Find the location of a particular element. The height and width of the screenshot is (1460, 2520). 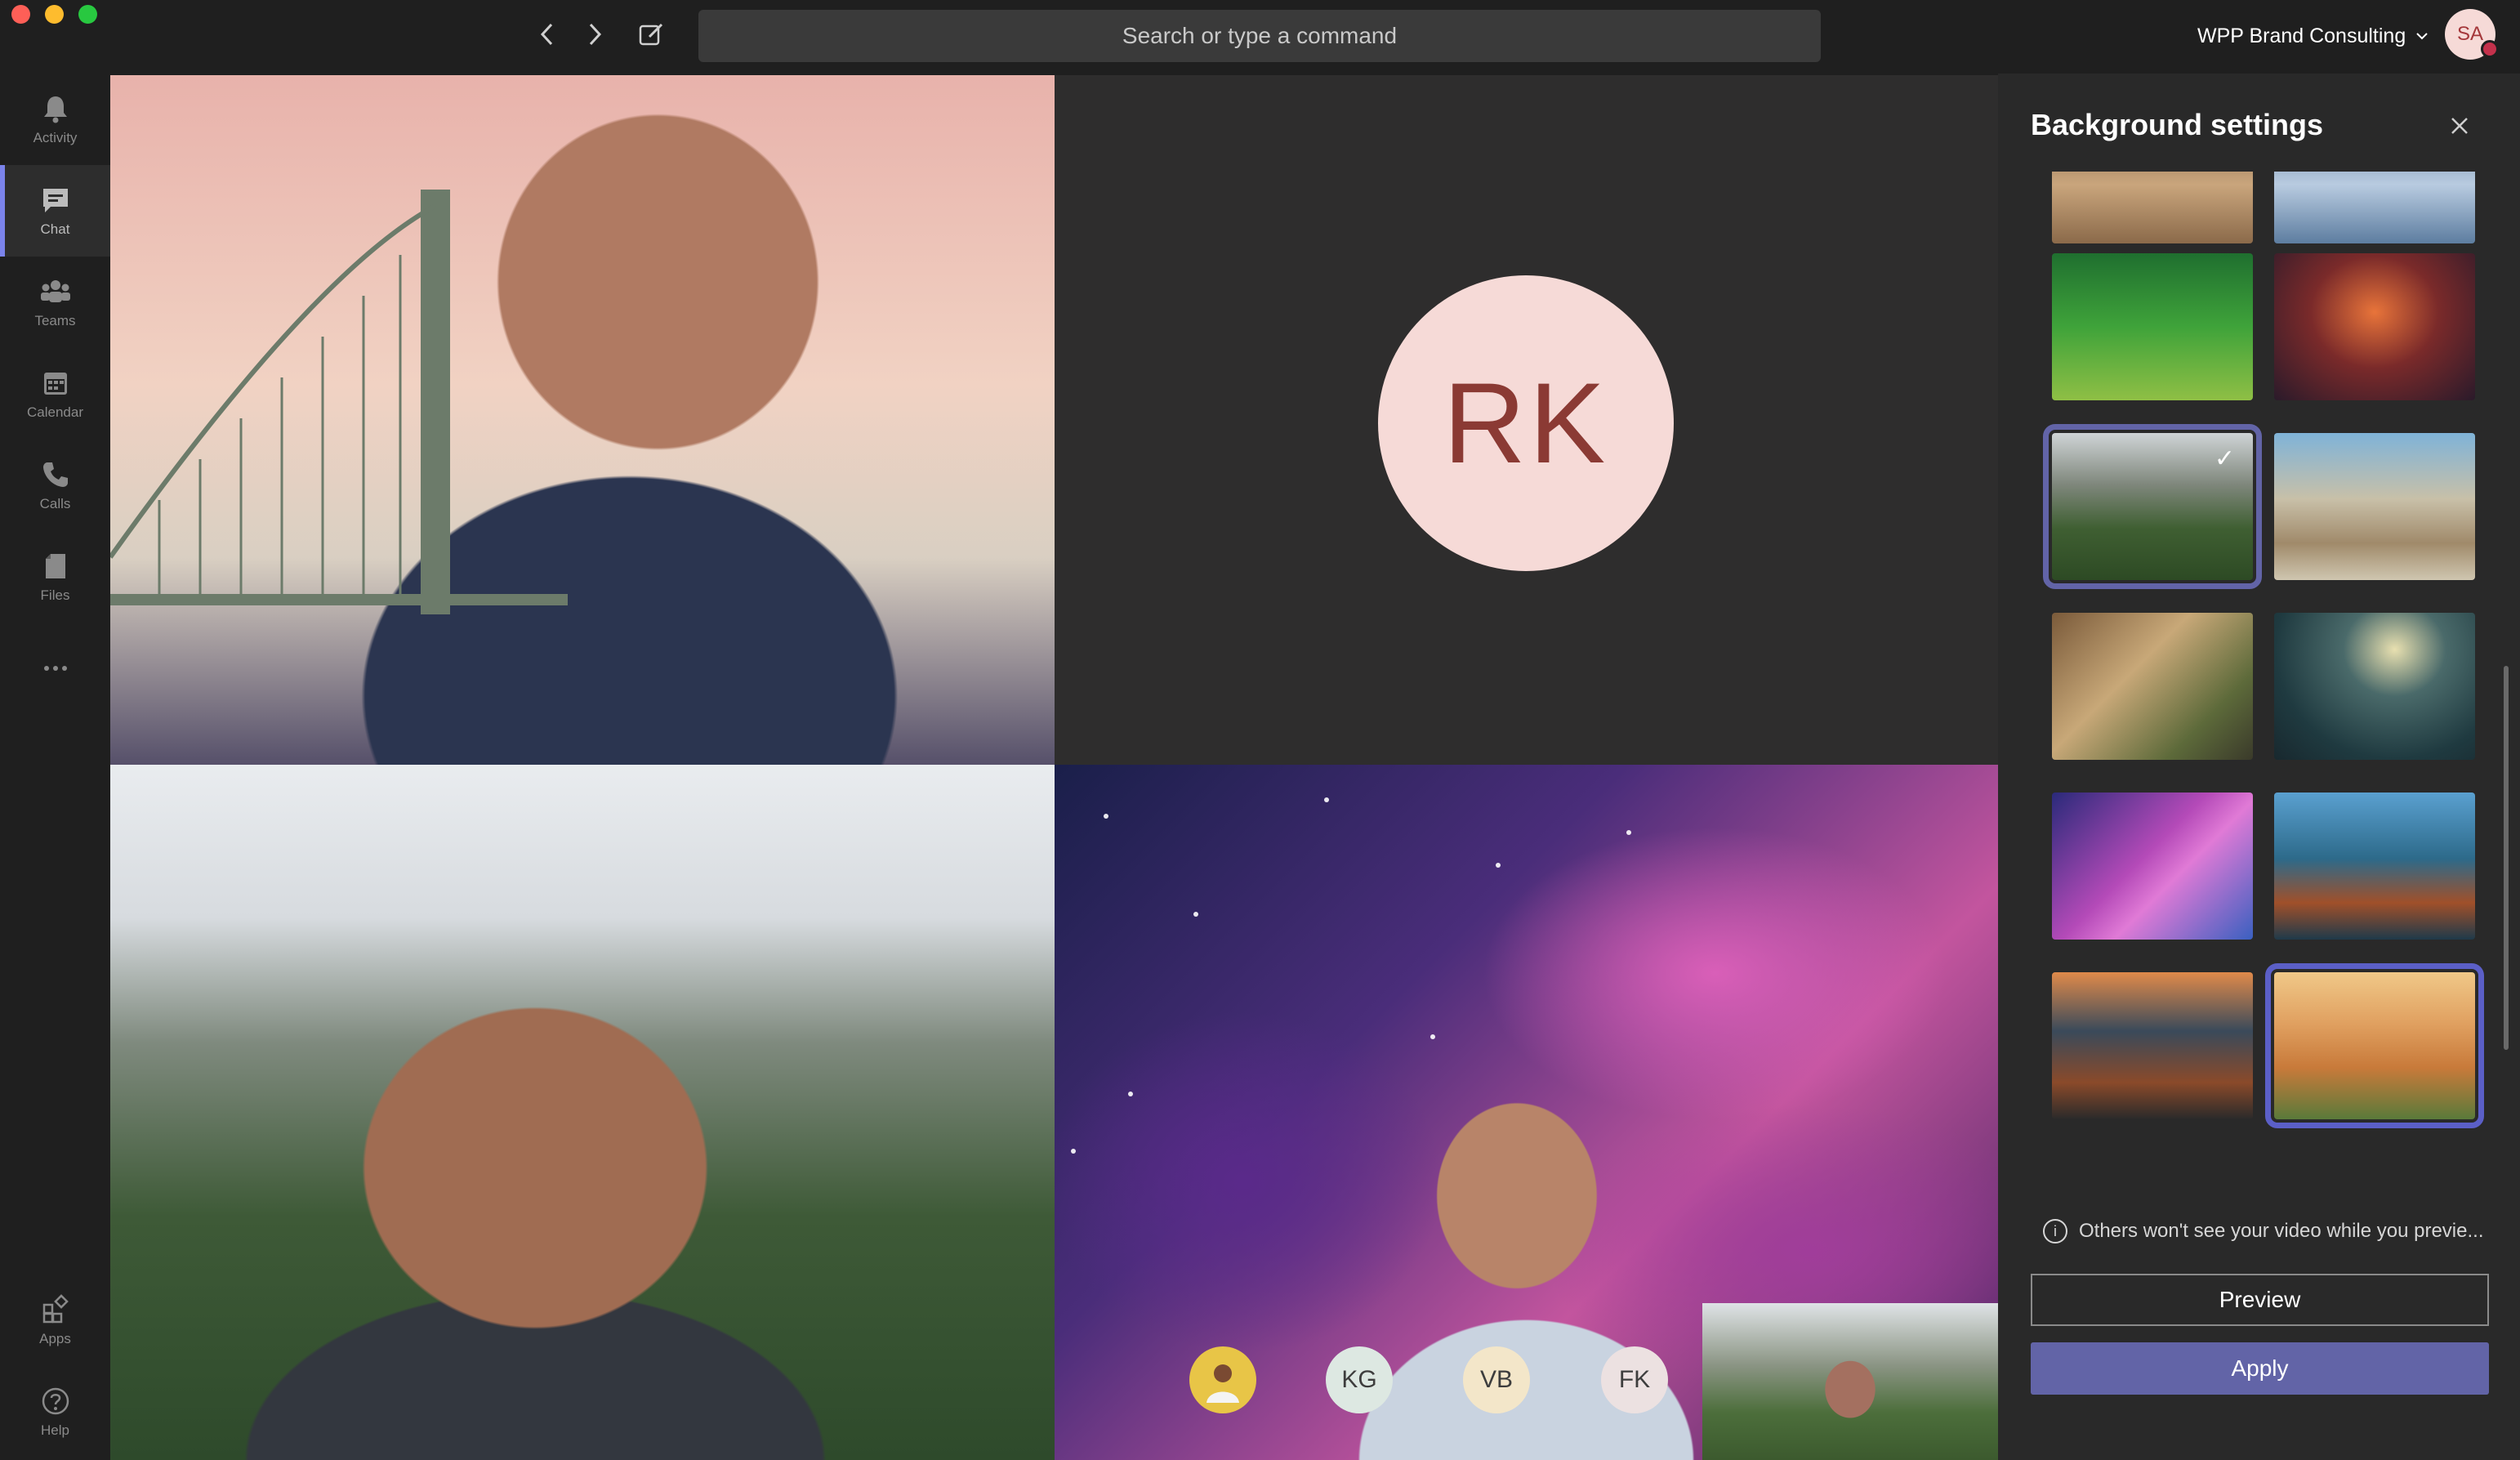

participant-initials: FK is located at coordinates (1634, 1379).